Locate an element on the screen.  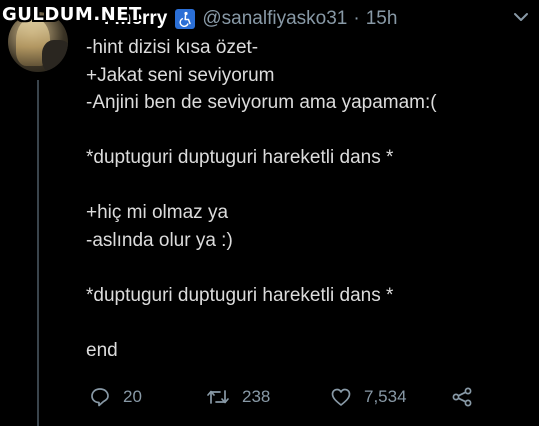
reply-count: 20 is located at coordinates (132, 396).